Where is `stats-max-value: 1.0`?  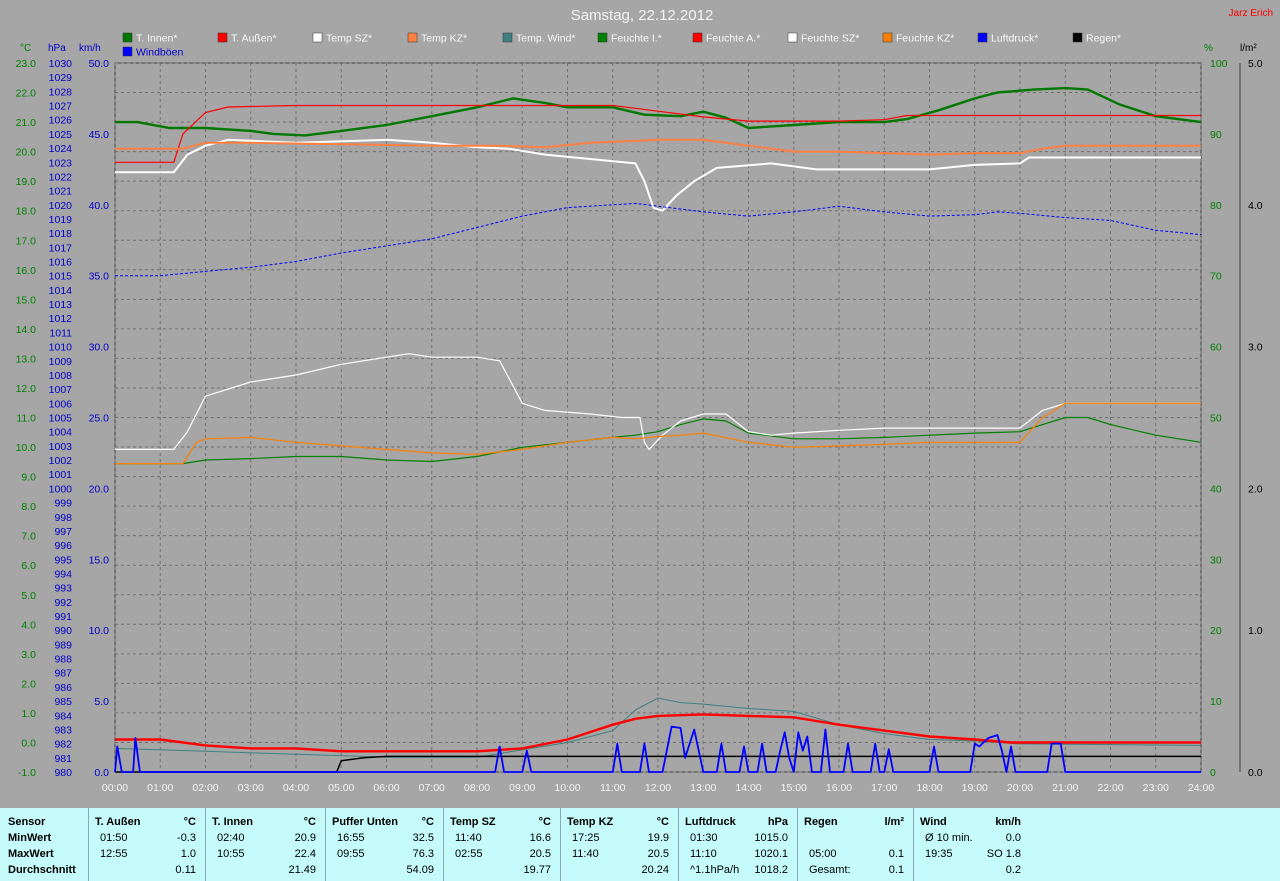 stats-max-value: 1.0 is located at coordinates (188, 854).